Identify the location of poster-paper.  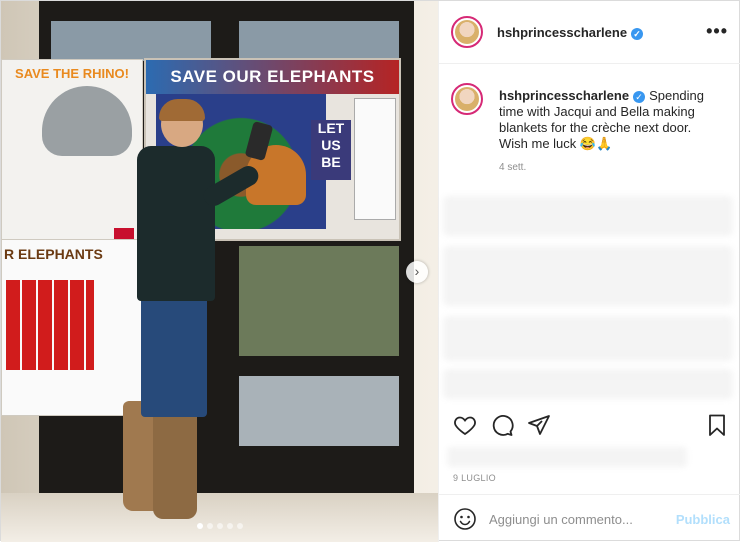
(375, 159).